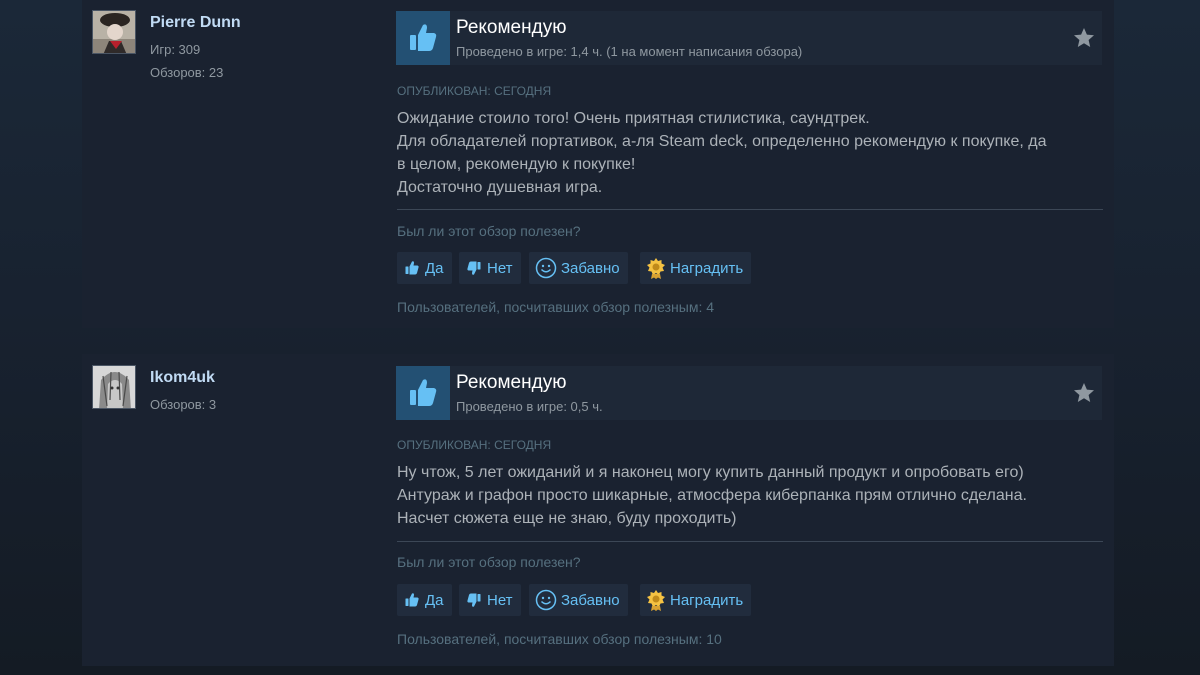 The height and width of the screenshot is (675, 1200). Describe the element at coordinates (749, 393) in the screenshot. I see `review-header: Рекомендую Проведено в игре: 0,5 ч.` at that location.